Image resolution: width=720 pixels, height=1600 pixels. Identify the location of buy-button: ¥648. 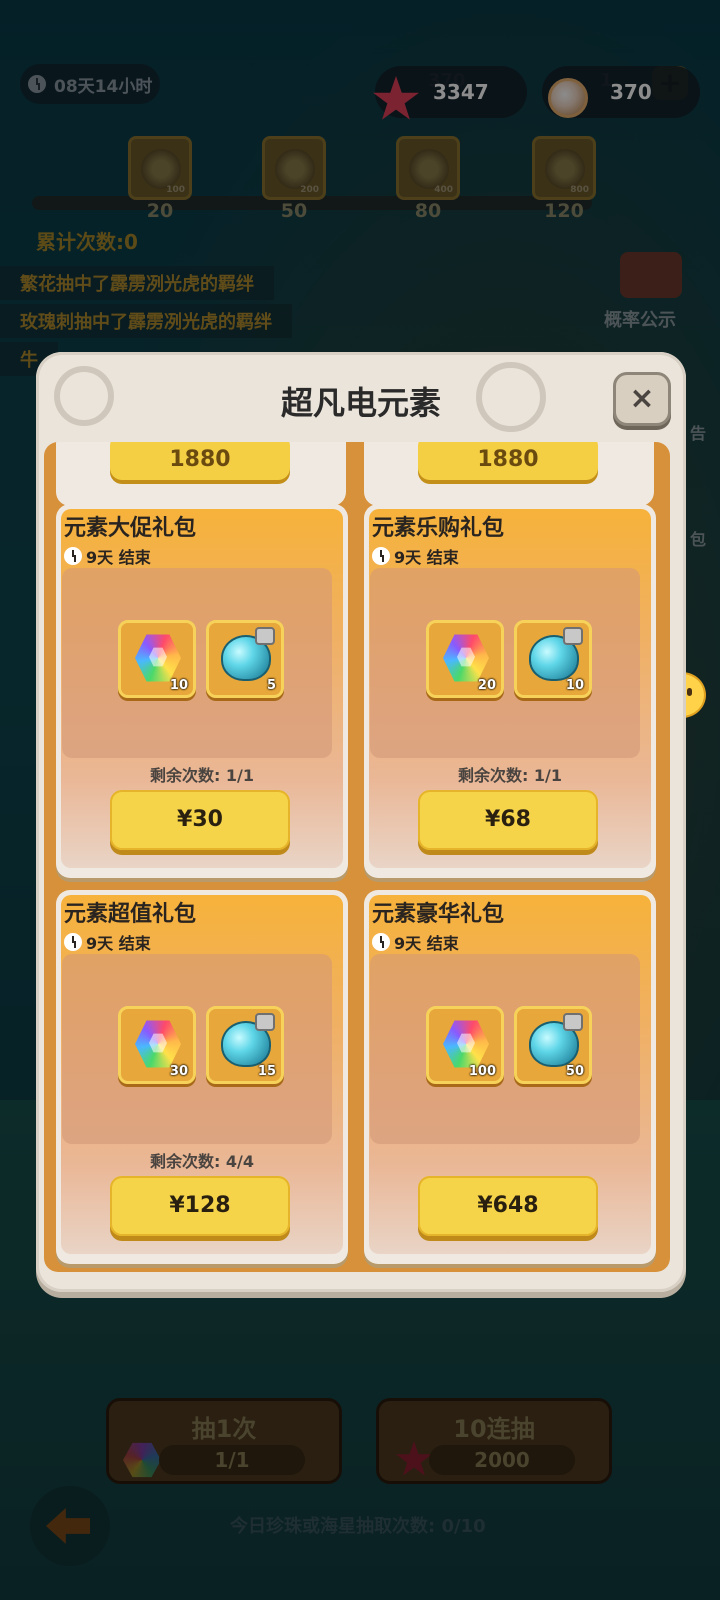
(508, 1206).